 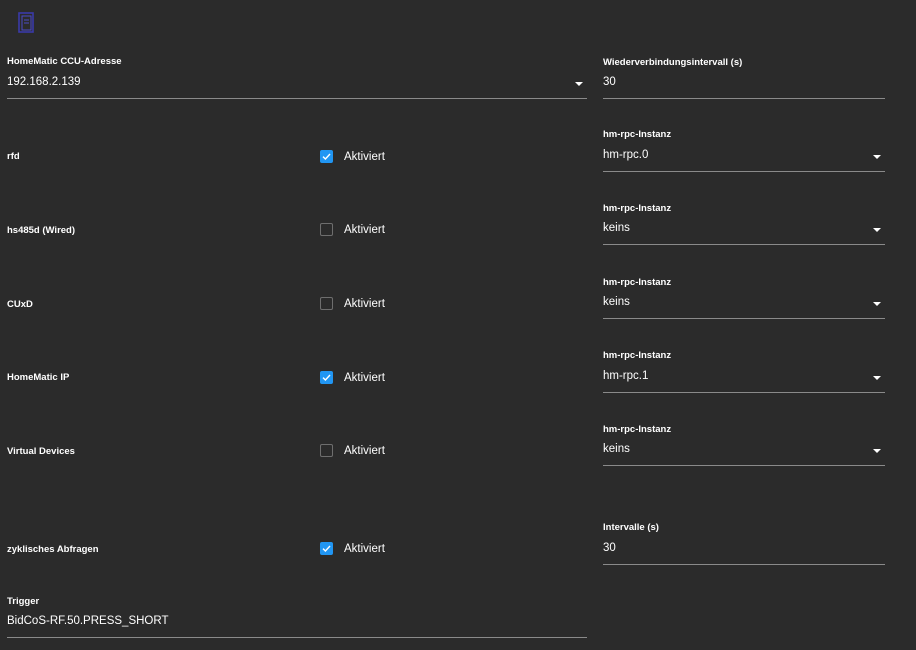 I want to click on cuxd-instance-label: hm-rpc-Instanz, so click(x=637, y=282).